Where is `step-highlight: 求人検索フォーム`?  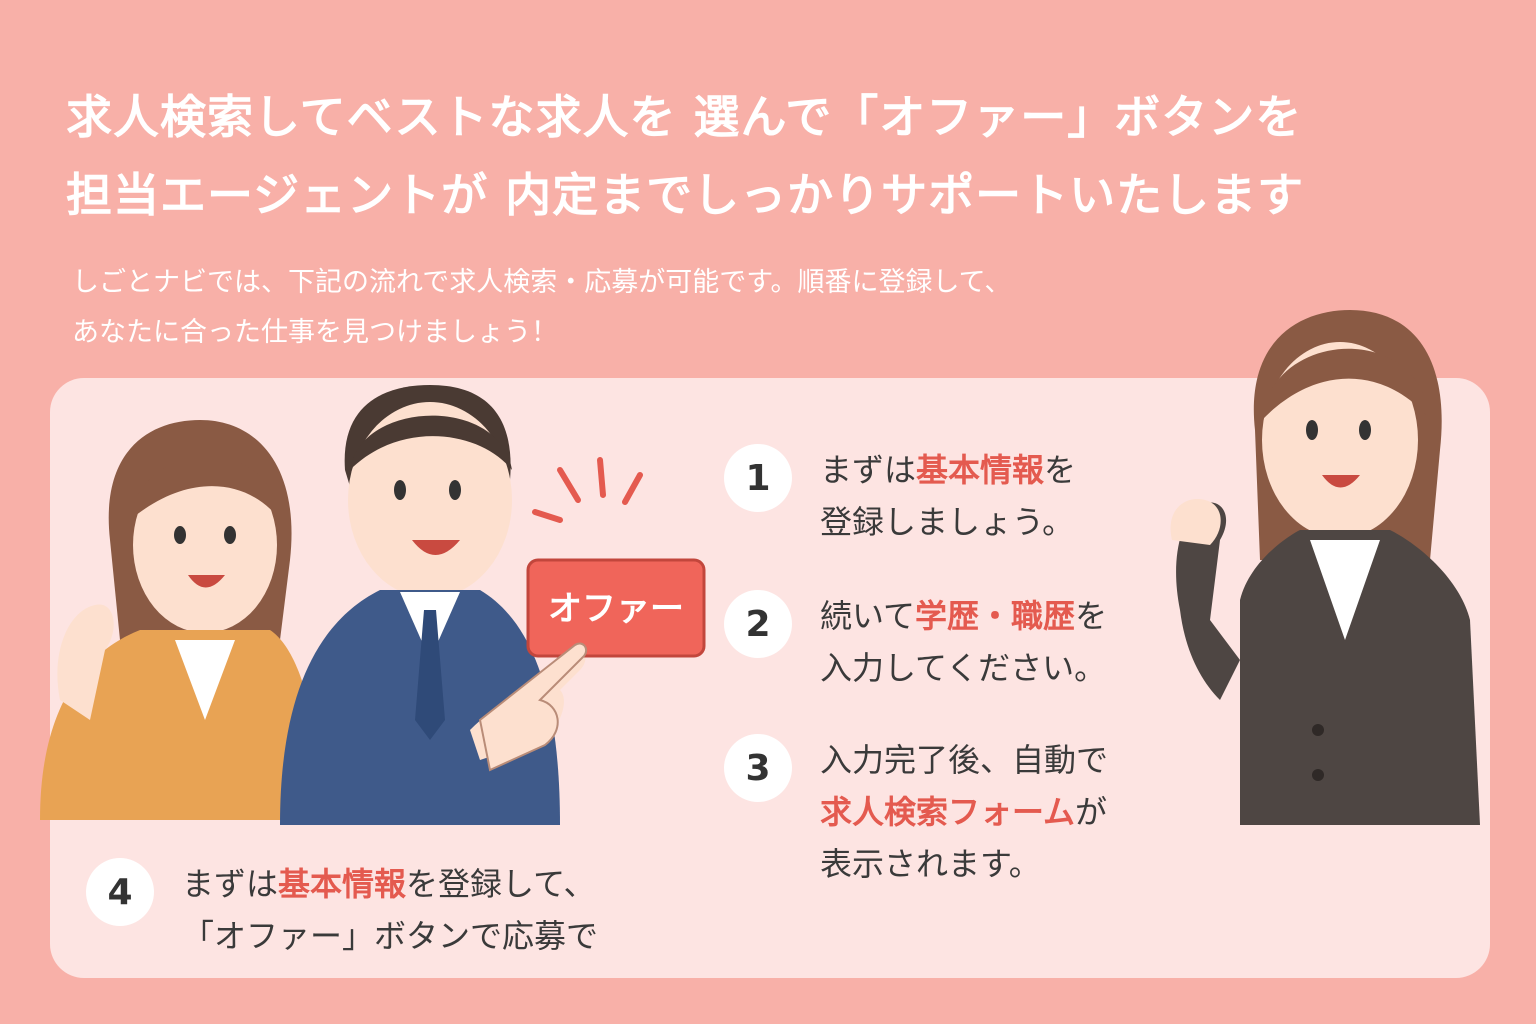 step-highlight: 求人検索フォーム is located at coordinates (948, 812).